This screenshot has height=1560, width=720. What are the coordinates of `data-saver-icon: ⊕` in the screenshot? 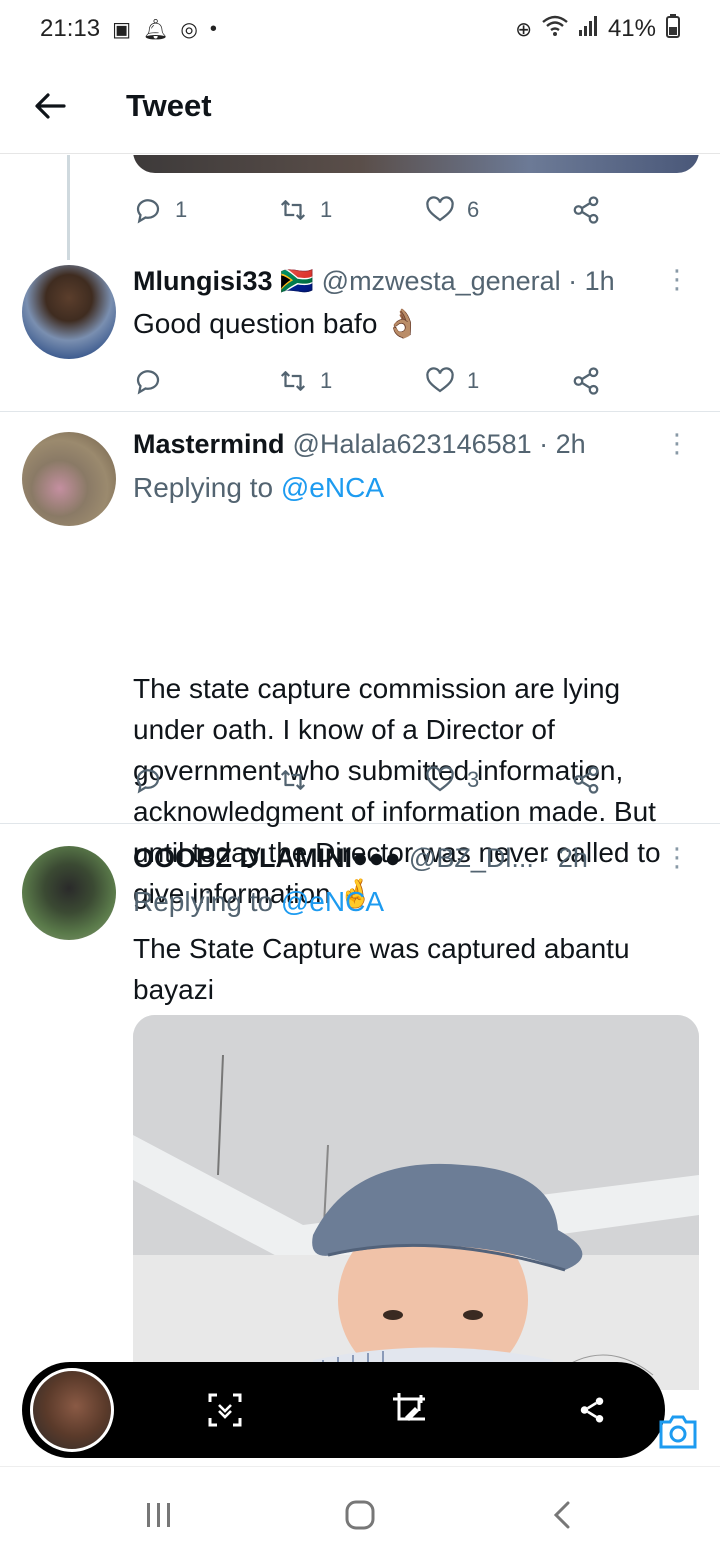 It's located at (523, 29).